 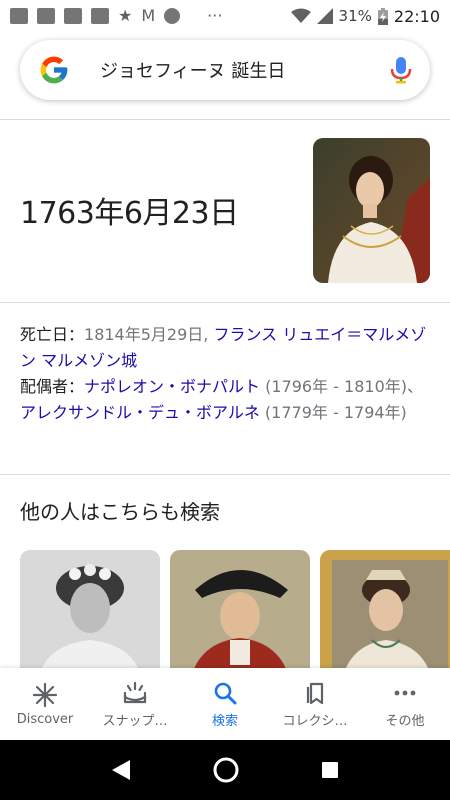 What do you see at coordinates (54, 70) in the screenshot?
I see `google-logo-icon` at bounding box center [54, 70].